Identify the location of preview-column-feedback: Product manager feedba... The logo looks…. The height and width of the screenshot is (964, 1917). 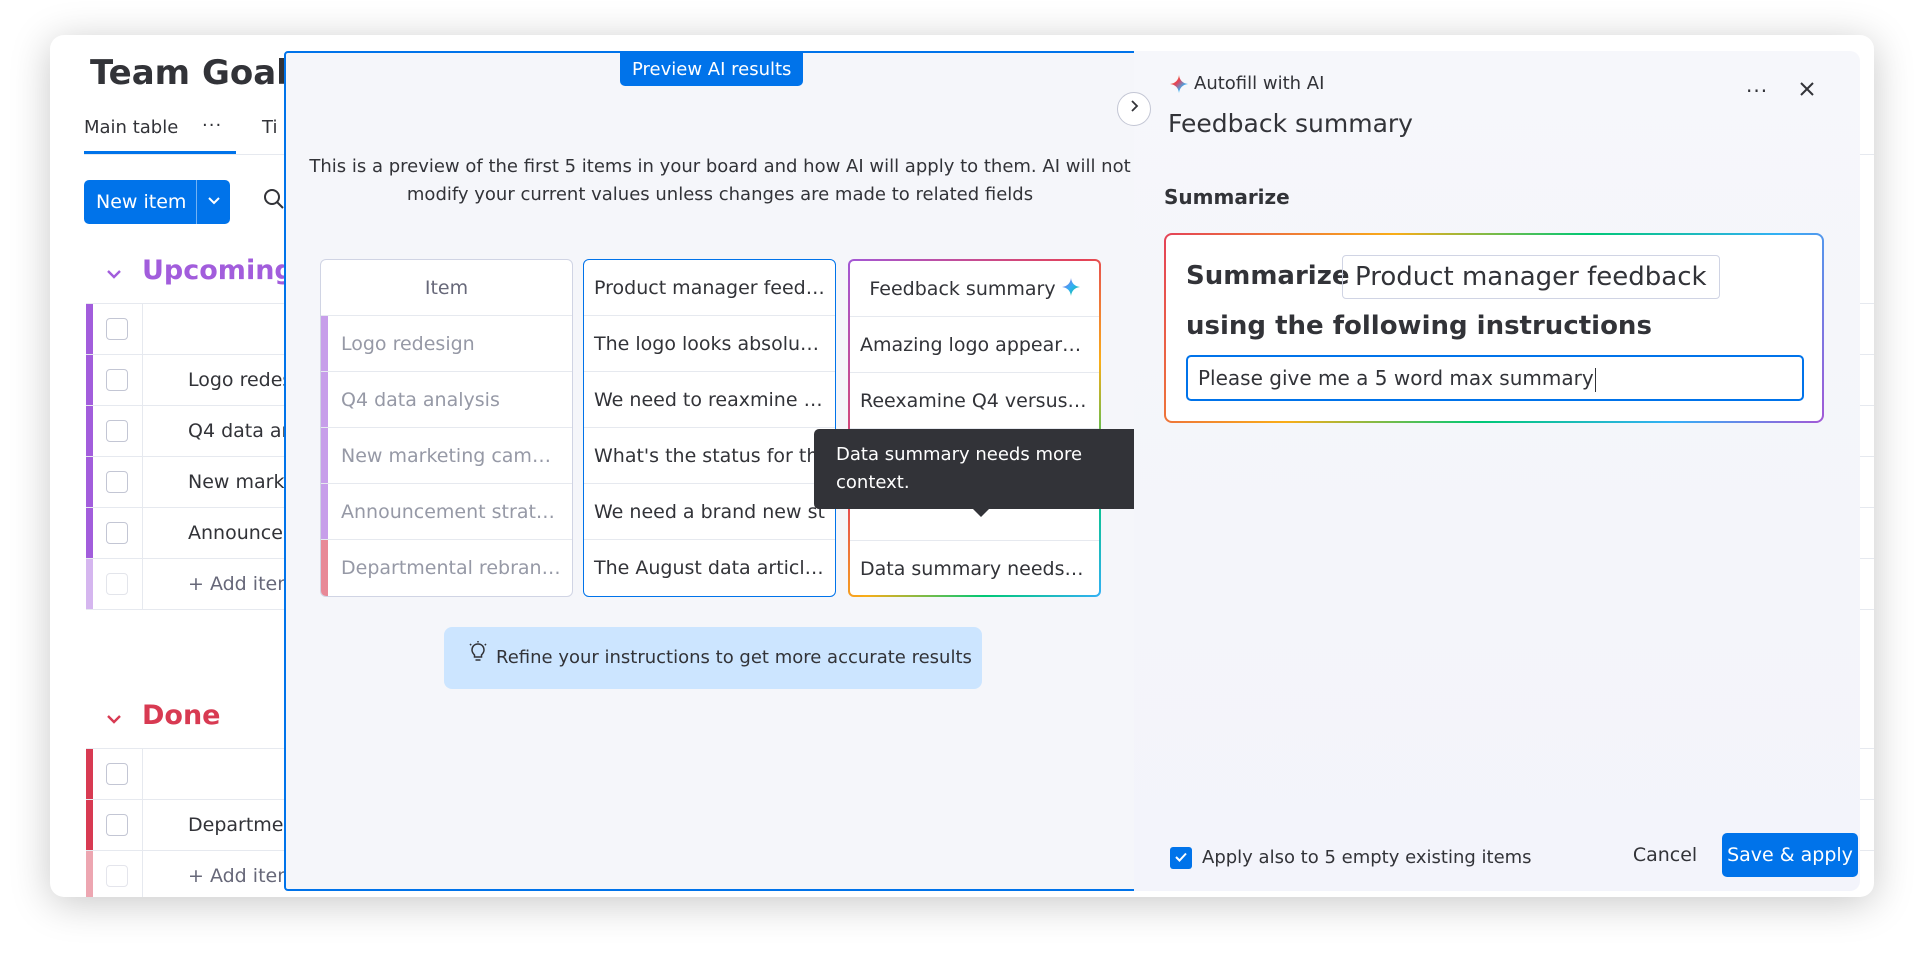
(709, 428).